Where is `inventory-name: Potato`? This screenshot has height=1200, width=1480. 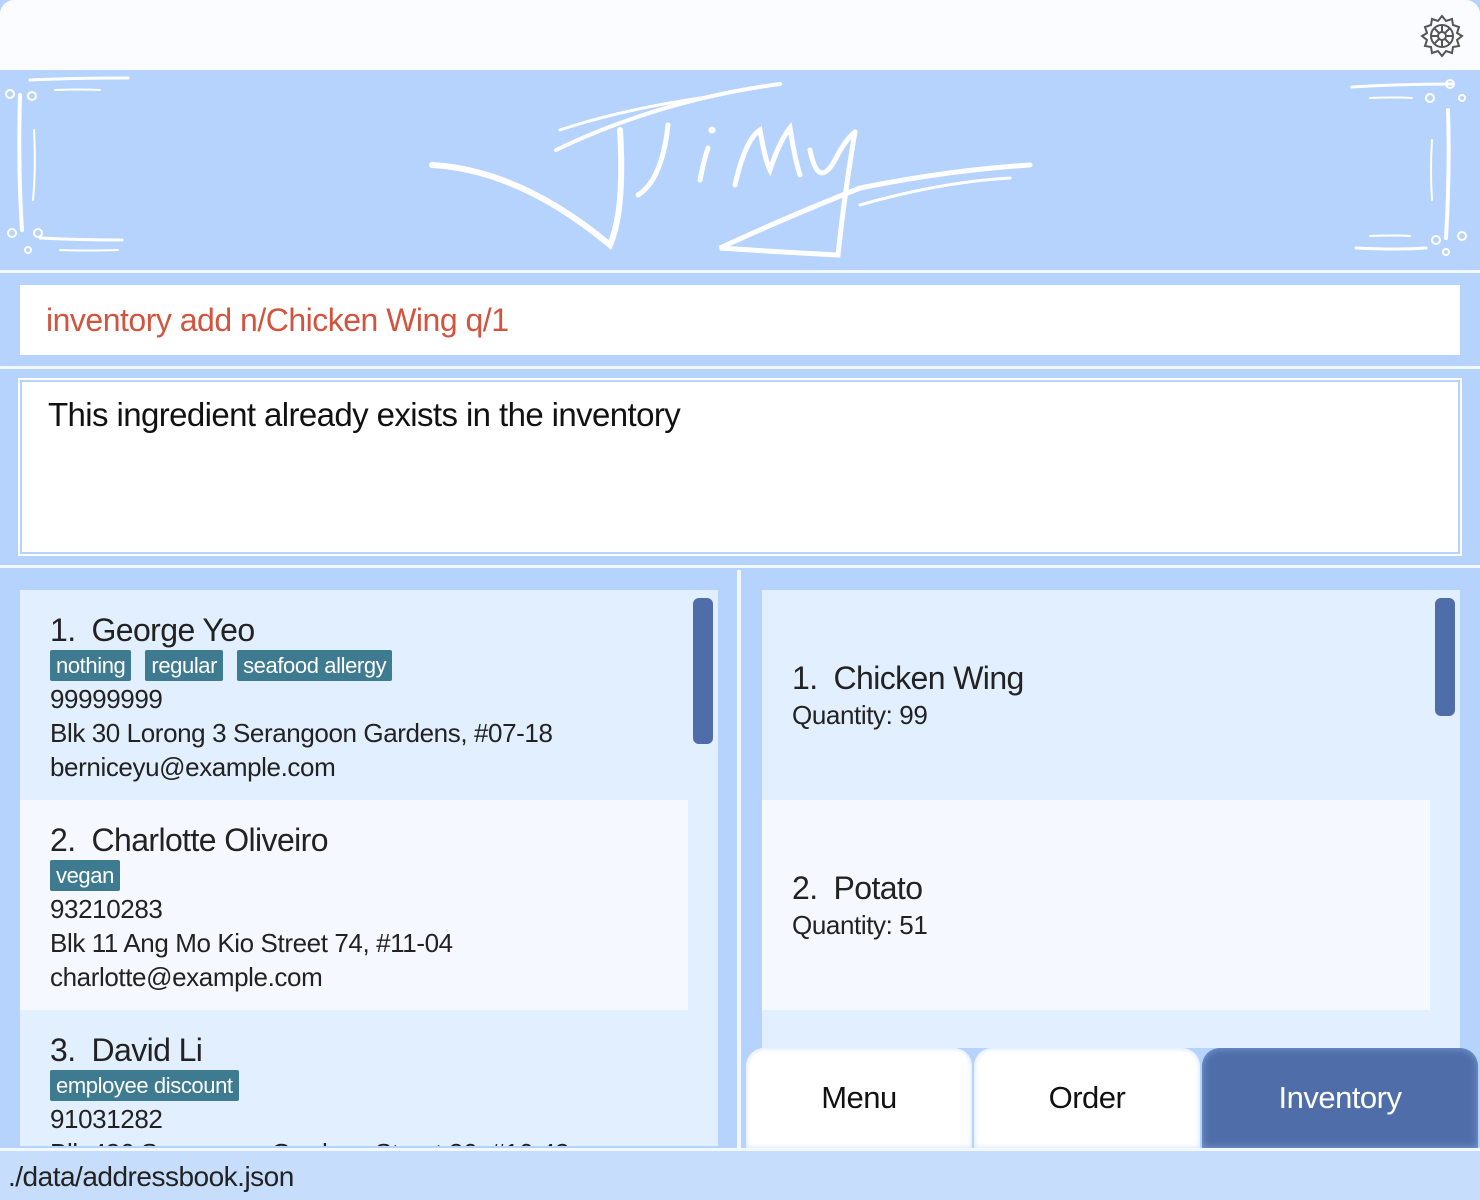 inventory-name: Potato is located at coordinates (878, 888).